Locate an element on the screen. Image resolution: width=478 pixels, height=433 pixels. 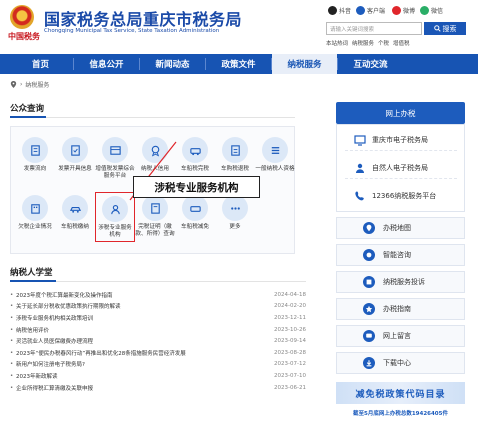
guide-icon is located at coordinates (369, 309).